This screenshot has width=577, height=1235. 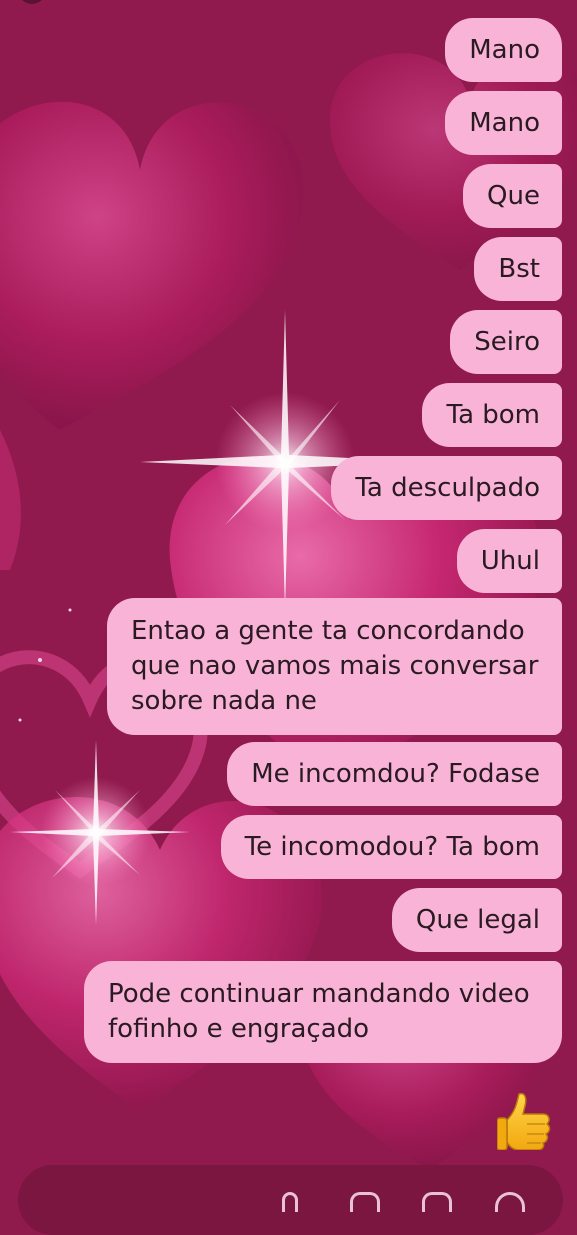 What do you see at coordinates (446, 488) in the screenshot?
I see `message-bubble: Ta desculpado` at bounding box center [446, 488].